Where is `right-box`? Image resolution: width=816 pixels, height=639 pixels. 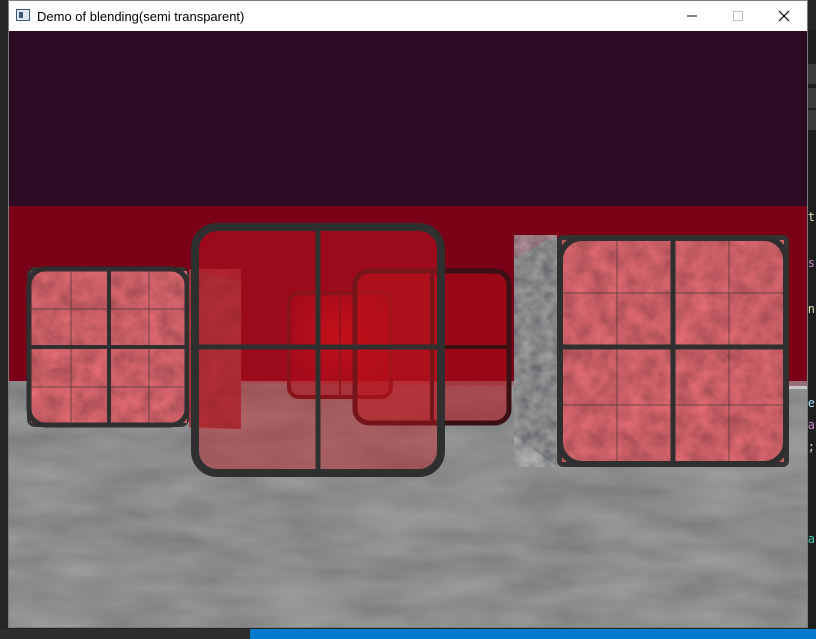
right-box is located at coordinates (651, 351).